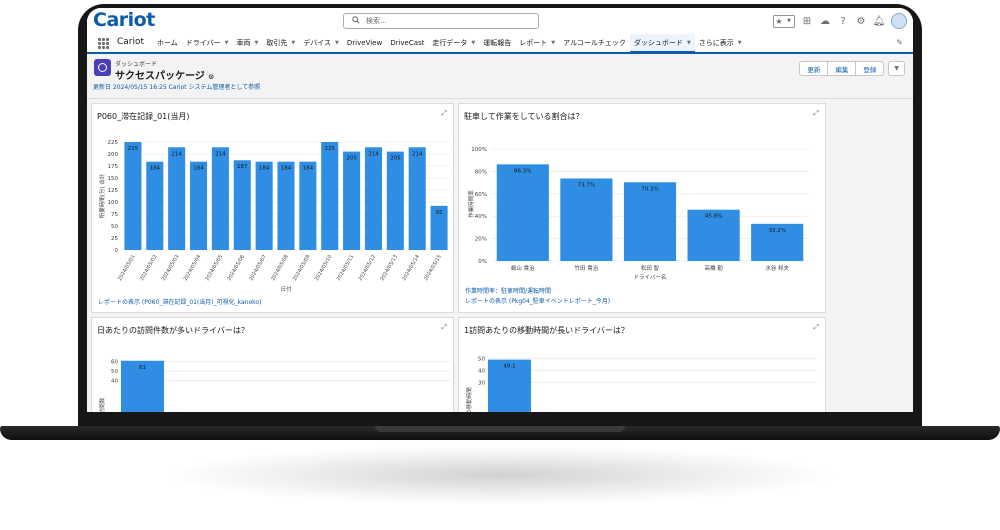 This screenshot has height=530, width=1000. Describe the element at coordinates (114, 363) in the screenshot. I see `y-tick-label: 60` at that location.